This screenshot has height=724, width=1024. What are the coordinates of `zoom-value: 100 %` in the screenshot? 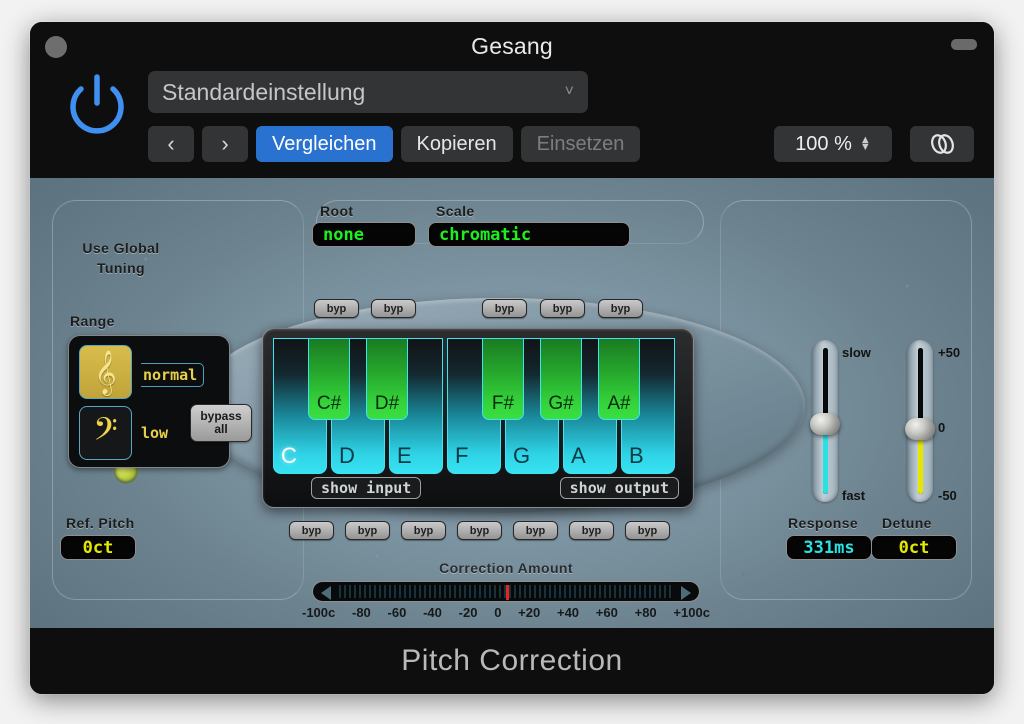 It's located at (823, 143).